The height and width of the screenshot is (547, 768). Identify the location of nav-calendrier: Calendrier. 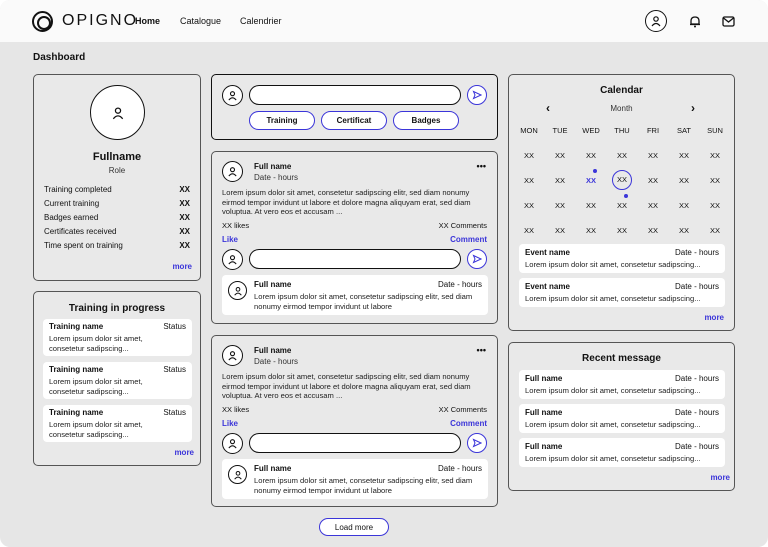
(261, 21).